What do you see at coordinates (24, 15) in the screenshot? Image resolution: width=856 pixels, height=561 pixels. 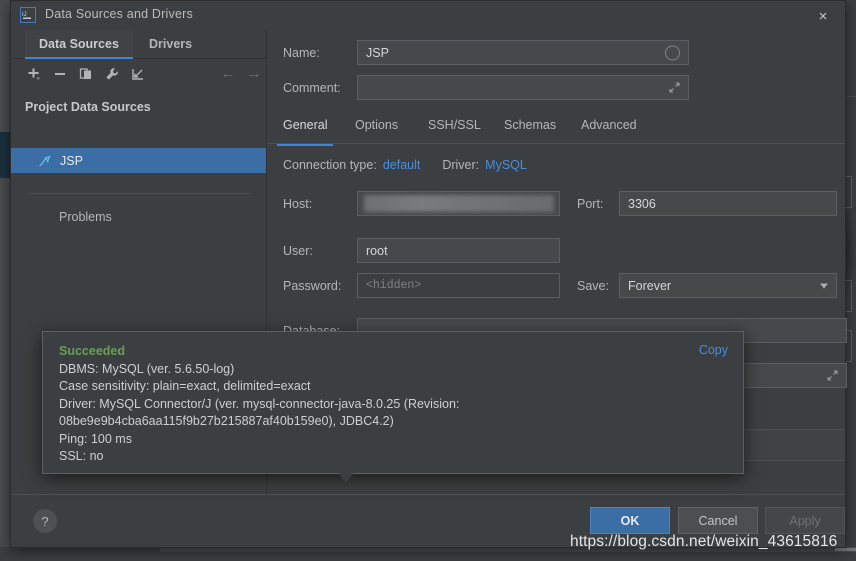 I see `svg-text: IJ` at bounding box center [24, 15].